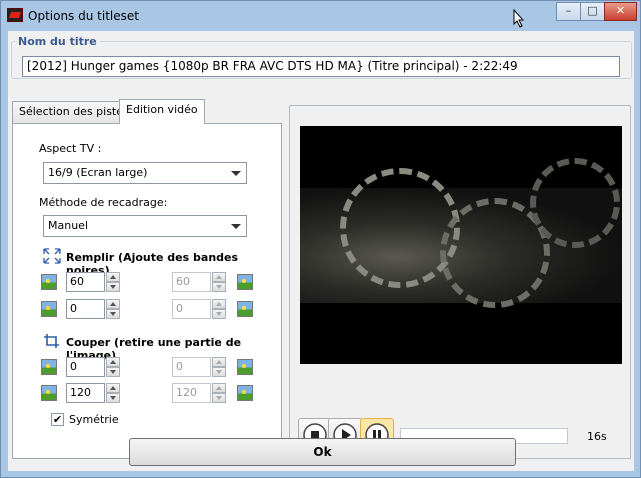 Image resolution: width=641 pixels, height=478 pixels. Describe the element at coordinates (49, 367) in the screenshot. I see `cut-top-image-icon` at that location.